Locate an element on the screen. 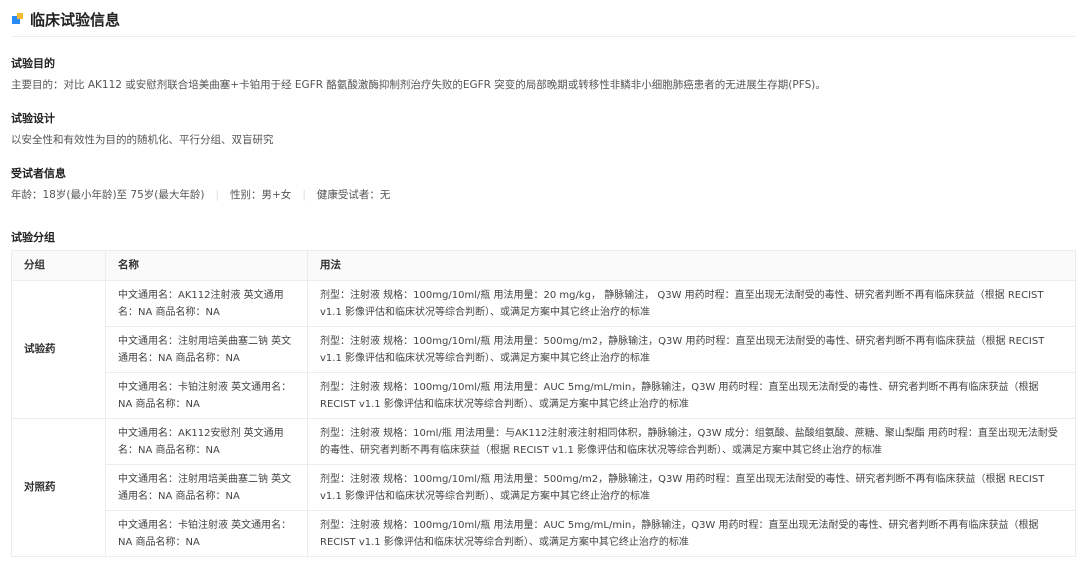  subject-healthy: 健康受试者：无 is located at coordinates (353, 195).